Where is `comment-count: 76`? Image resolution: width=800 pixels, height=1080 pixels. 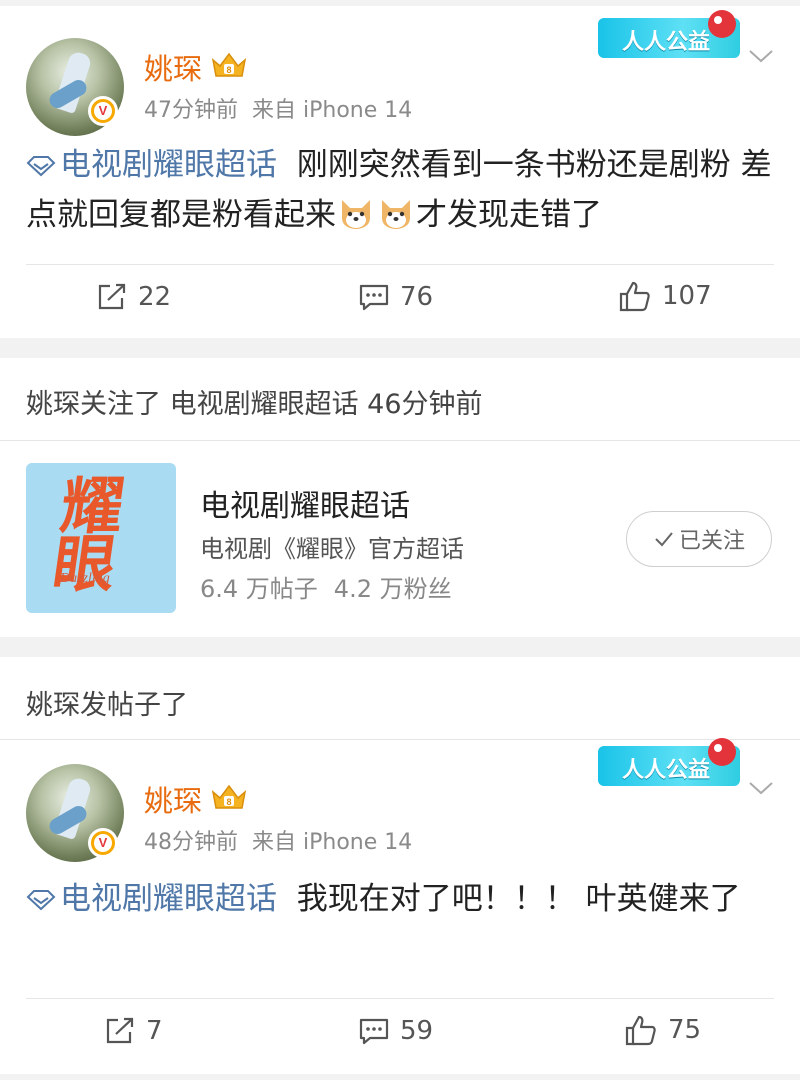 comment-count: 76 is located at coordinates (417, 297).